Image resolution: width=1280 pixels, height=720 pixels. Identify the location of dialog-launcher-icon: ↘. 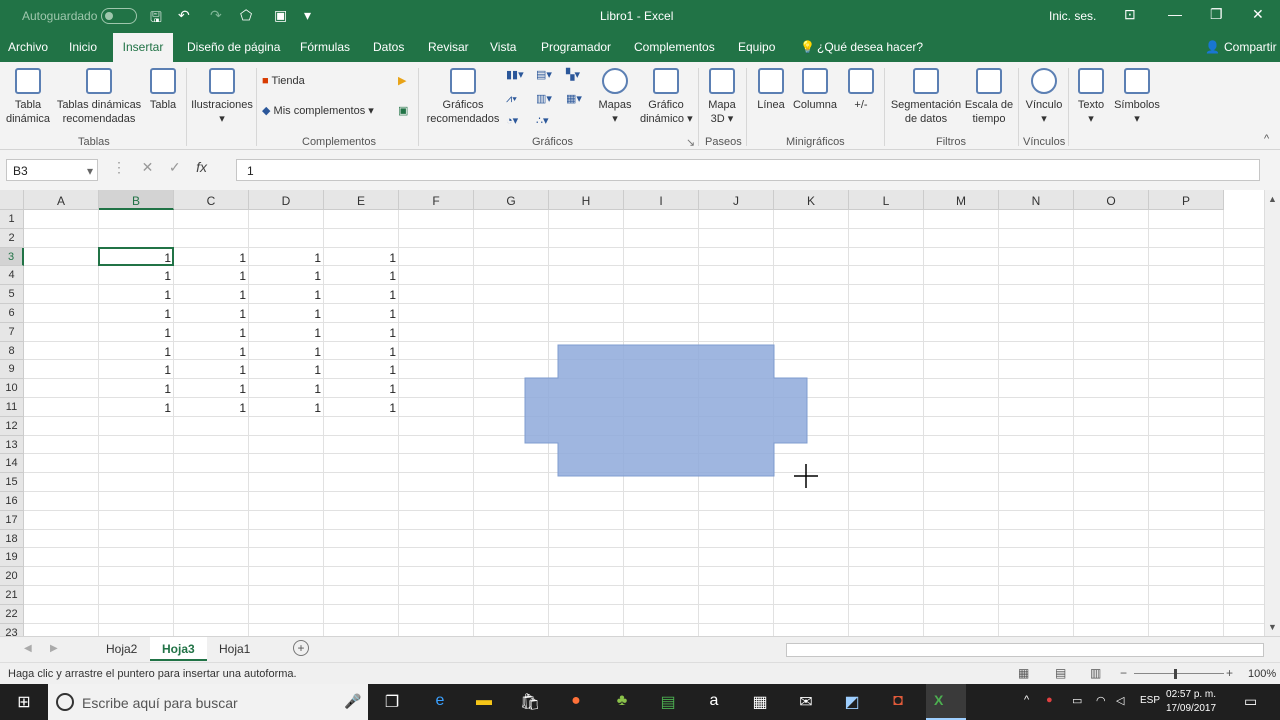
(690, 143).